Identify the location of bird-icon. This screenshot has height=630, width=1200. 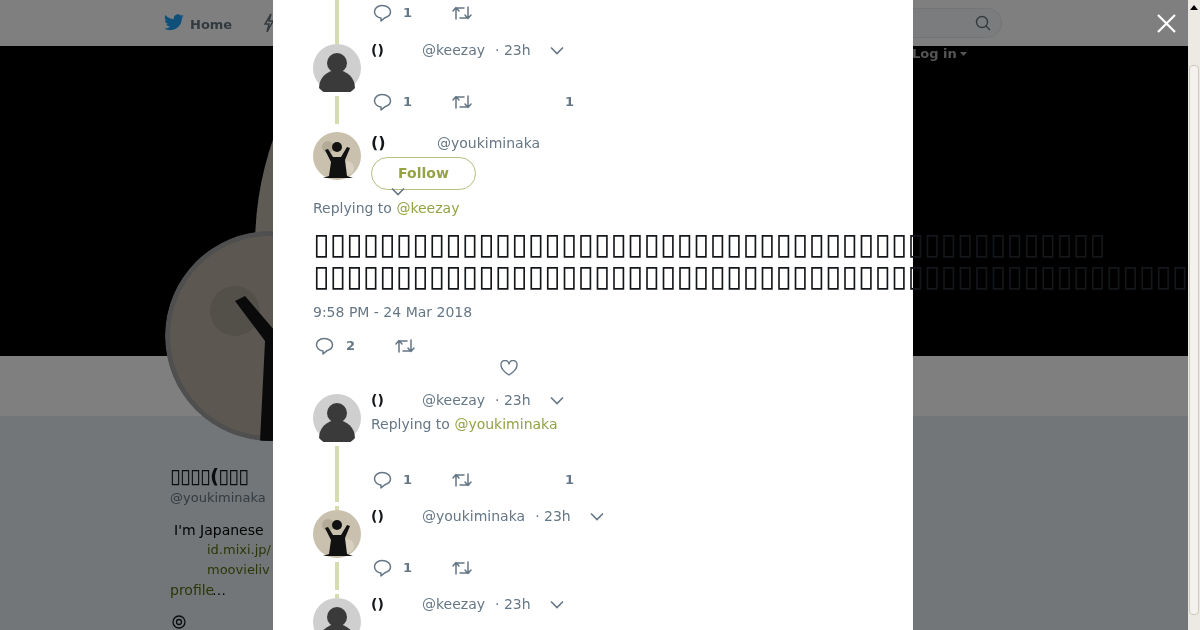
(174, 23).